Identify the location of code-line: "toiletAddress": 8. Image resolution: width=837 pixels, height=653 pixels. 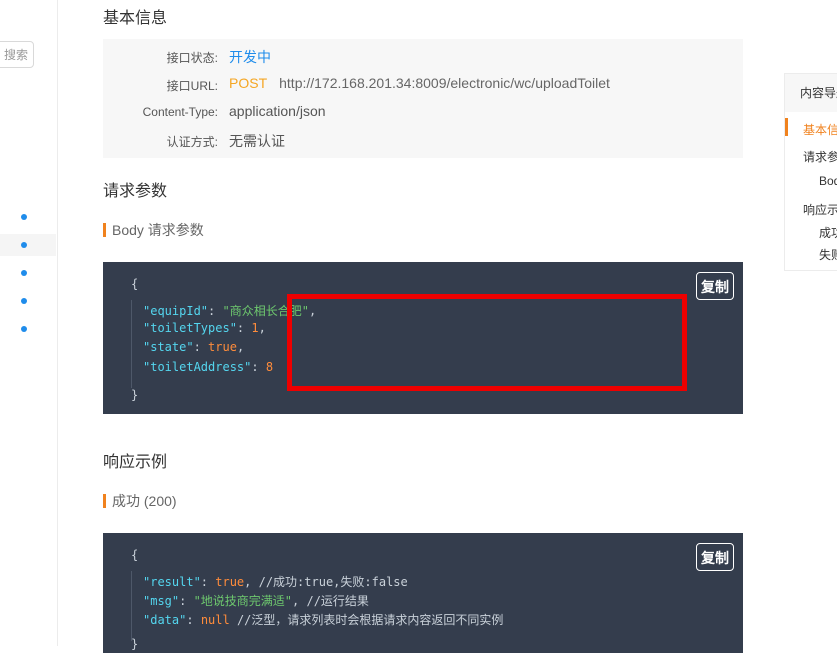
(208, 367).